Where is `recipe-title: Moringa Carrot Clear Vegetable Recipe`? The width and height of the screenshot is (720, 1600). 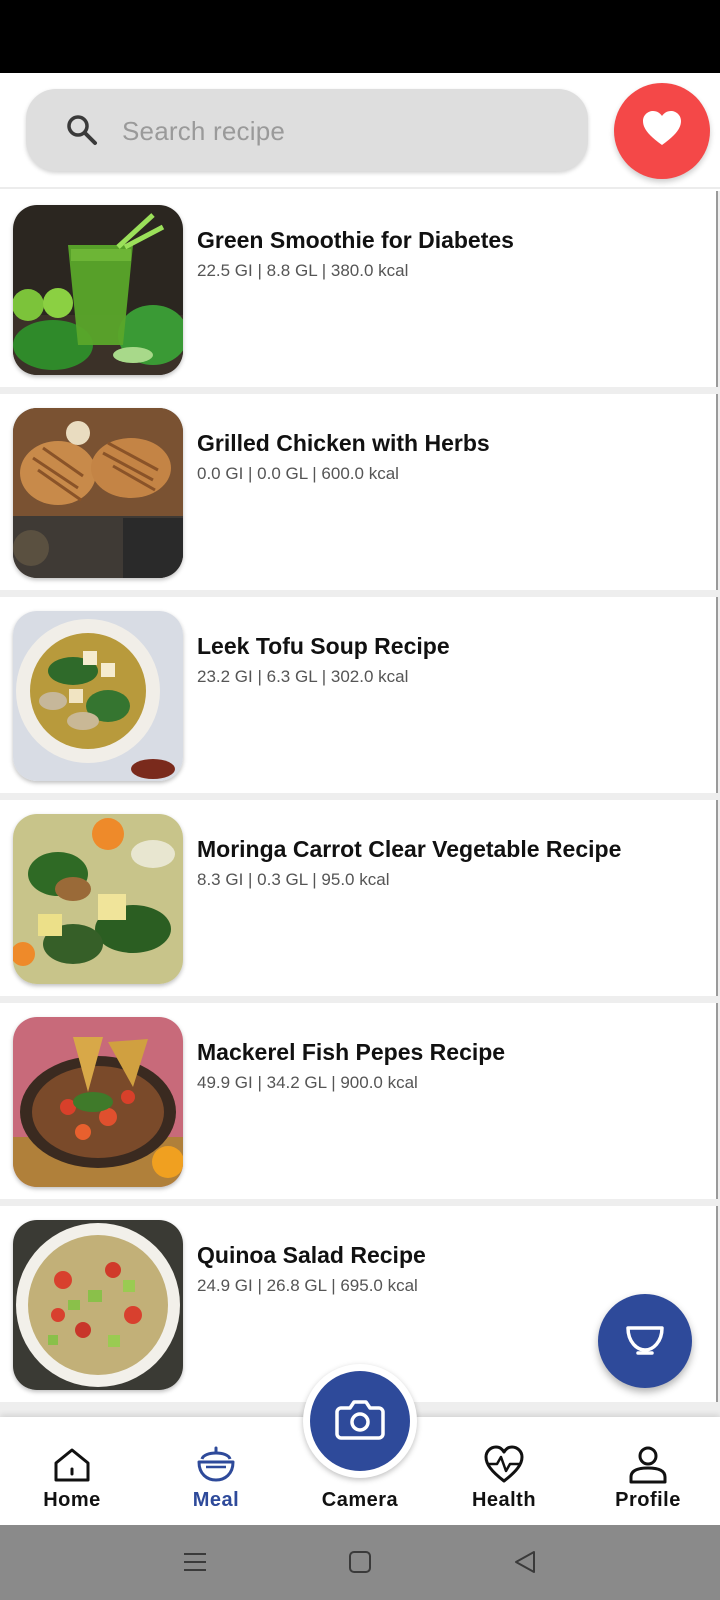 recipe-title: Moringa Carrot Clear Vegetable Recipe is located at coordinates (409, 849).